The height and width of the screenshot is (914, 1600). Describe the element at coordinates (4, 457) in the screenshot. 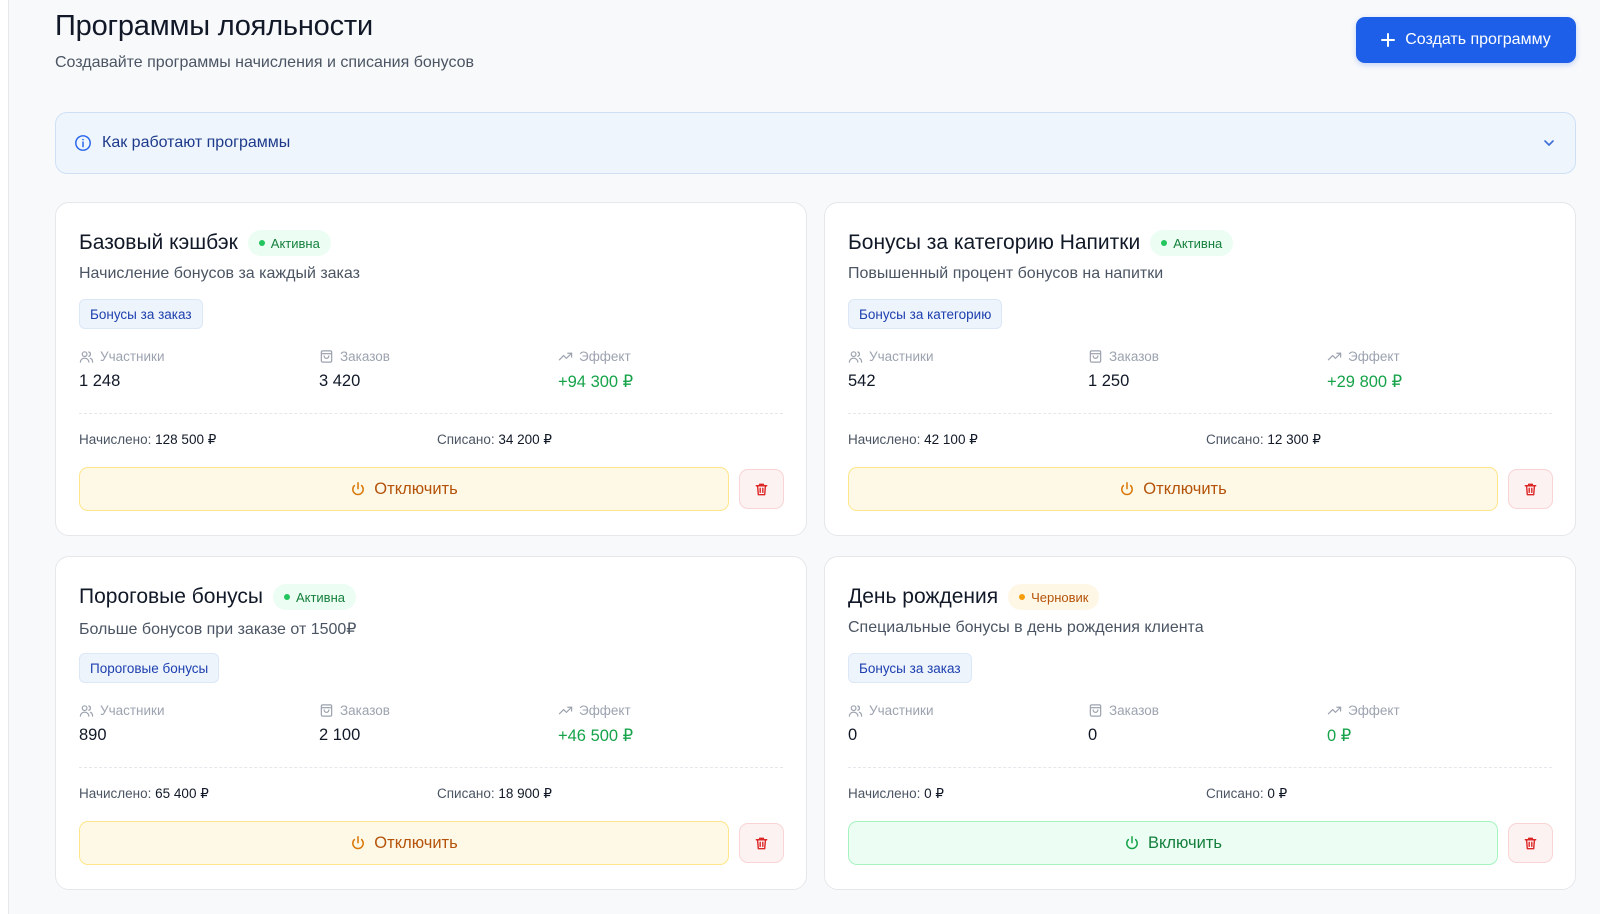

I see `sidebar-edge` at that location.